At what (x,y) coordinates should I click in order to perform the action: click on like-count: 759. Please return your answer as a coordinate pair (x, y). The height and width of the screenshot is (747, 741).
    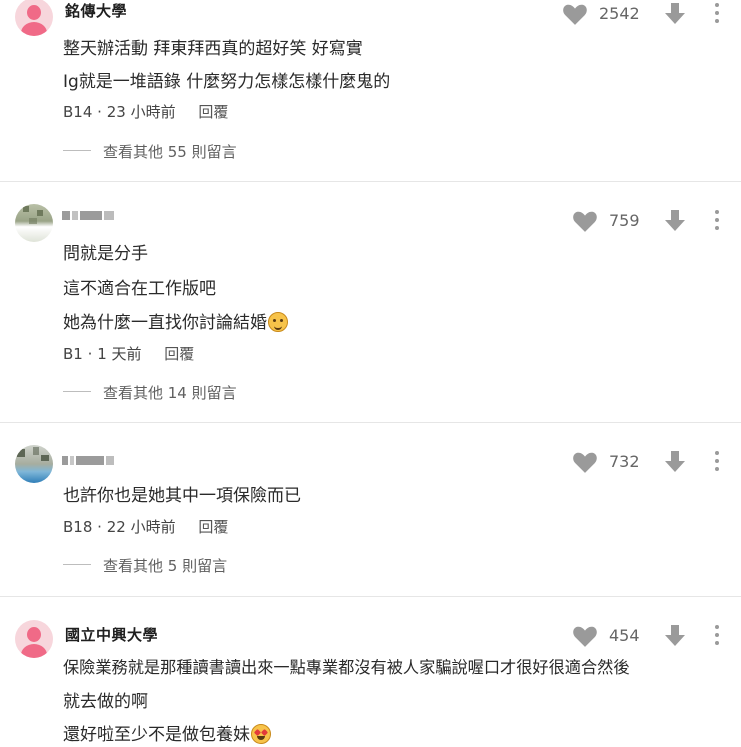
    Looking at the image, I should click on (624, 220).